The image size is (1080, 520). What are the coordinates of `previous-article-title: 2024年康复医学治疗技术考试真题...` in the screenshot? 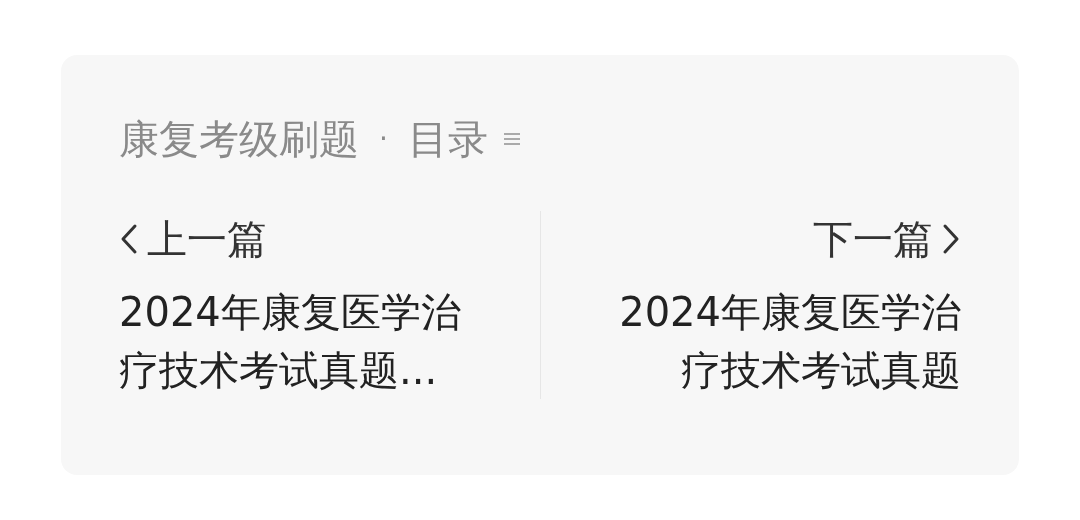 It's located at (290, 341).